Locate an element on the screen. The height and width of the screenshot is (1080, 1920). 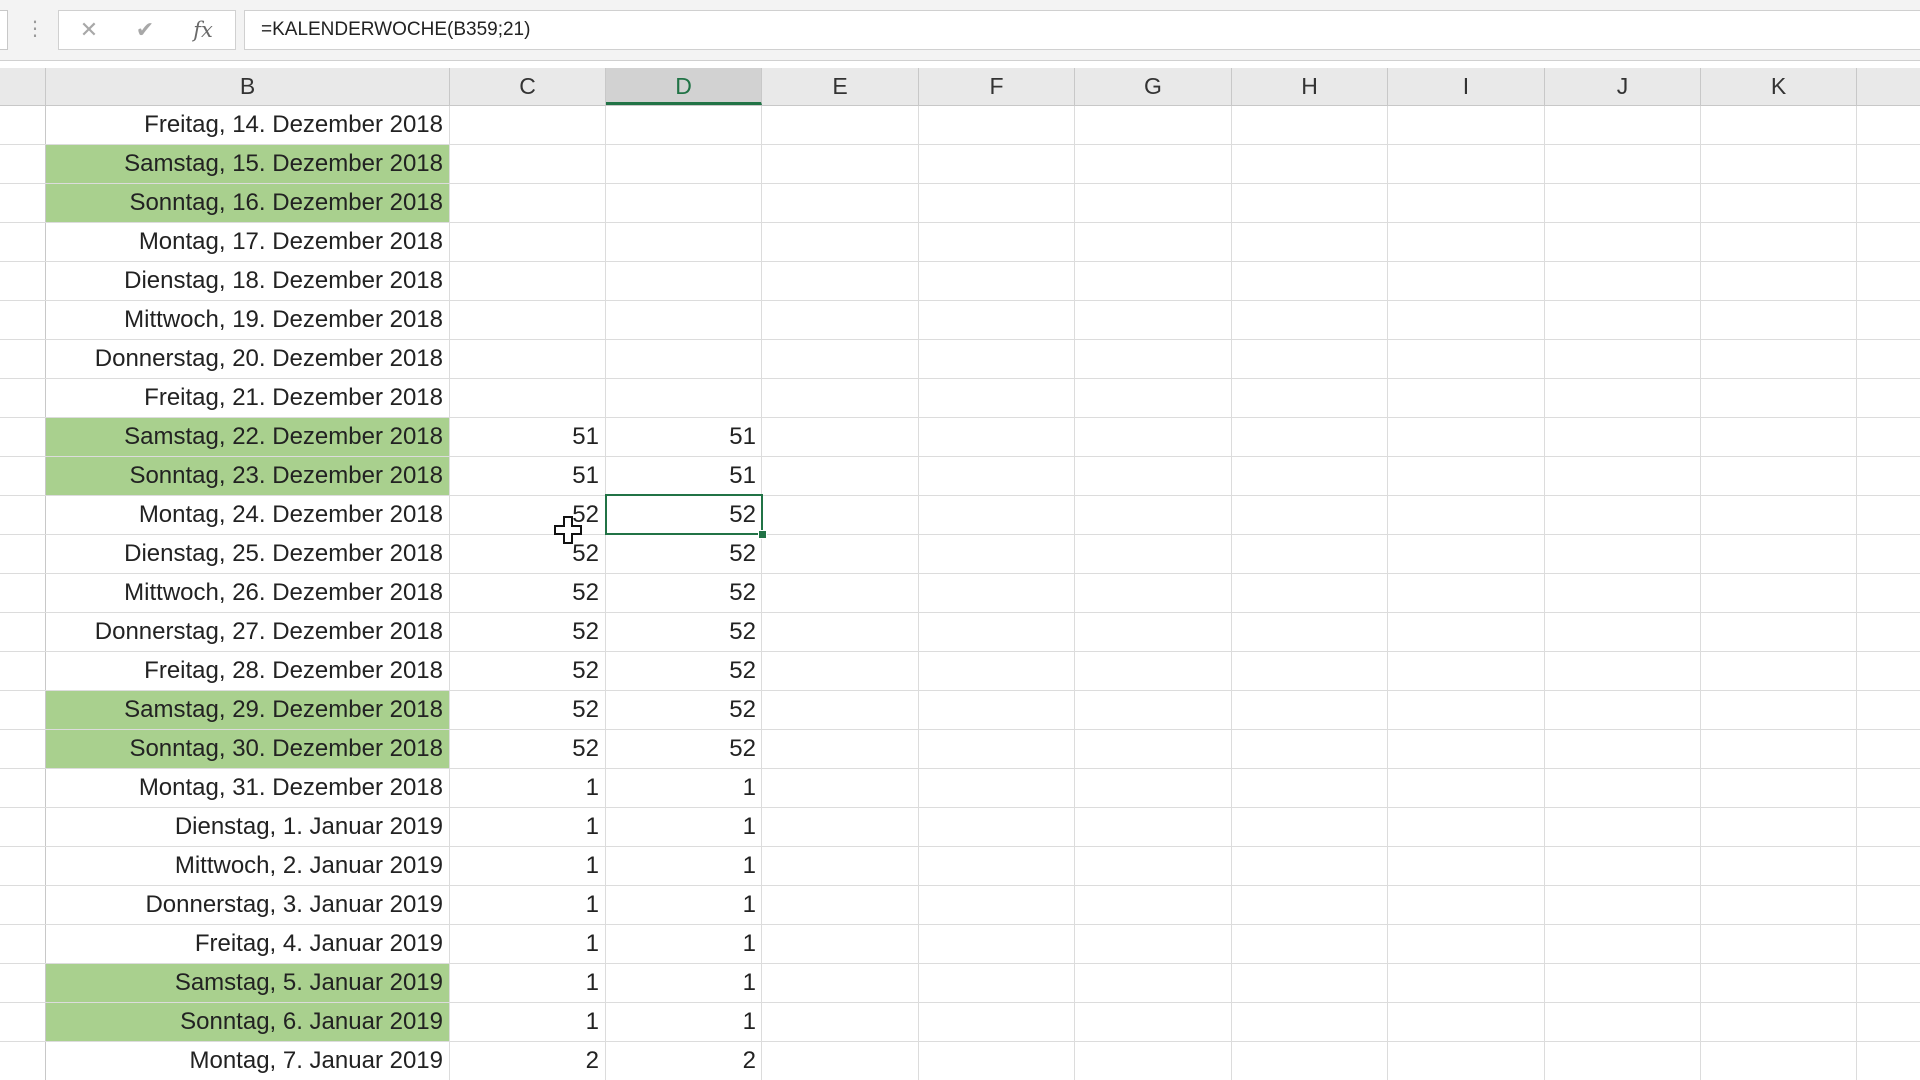
column-header-i: I is located at coordinates (1466, 86).